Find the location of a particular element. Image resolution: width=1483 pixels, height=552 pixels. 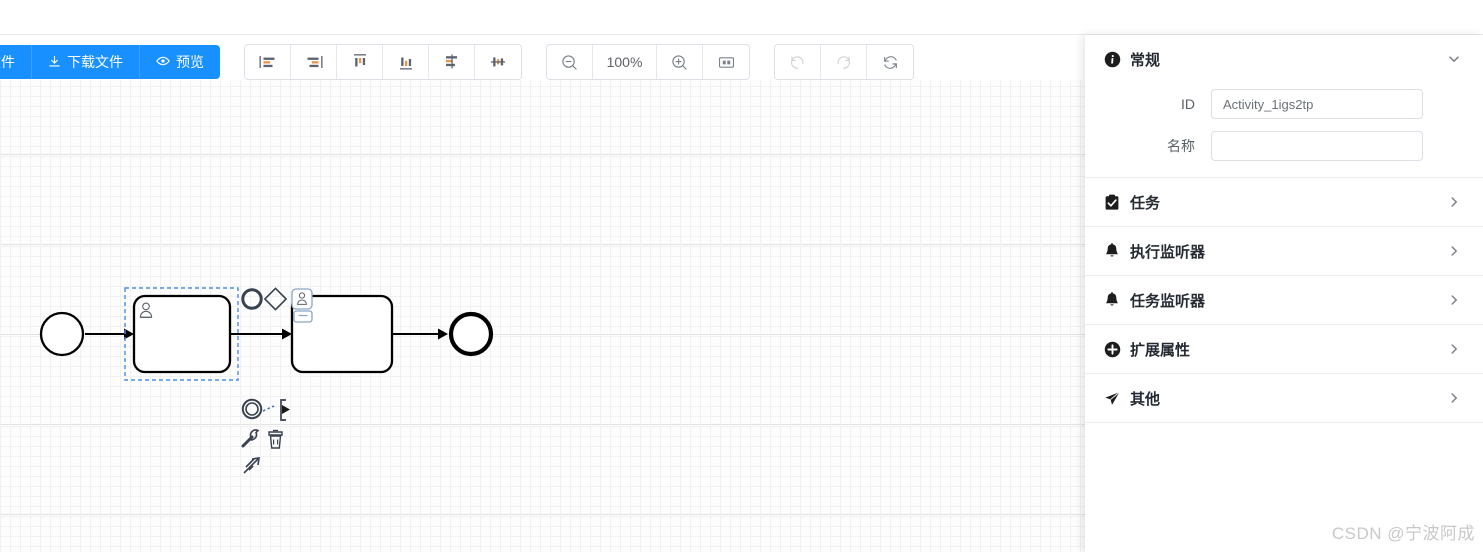

section-header-task-listener: 任务监听器 is located at coordinates (1284, 300).